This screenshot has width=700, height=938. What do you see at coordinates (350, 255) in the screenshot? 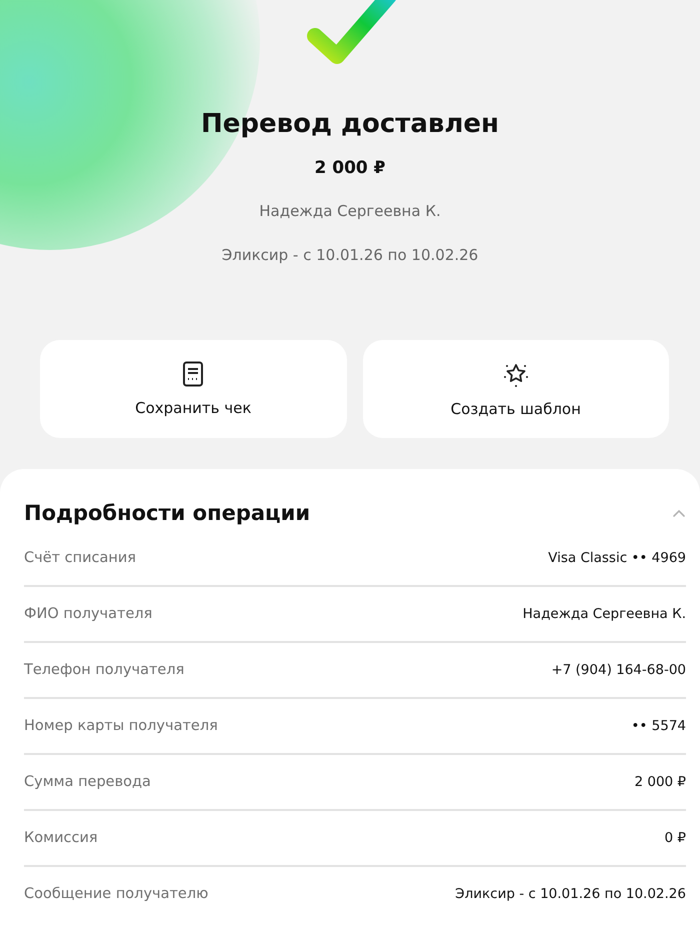
I see `message-text: Эликсир - с 10.01.26 по 10.02.26` at bounding box center [350, 255].